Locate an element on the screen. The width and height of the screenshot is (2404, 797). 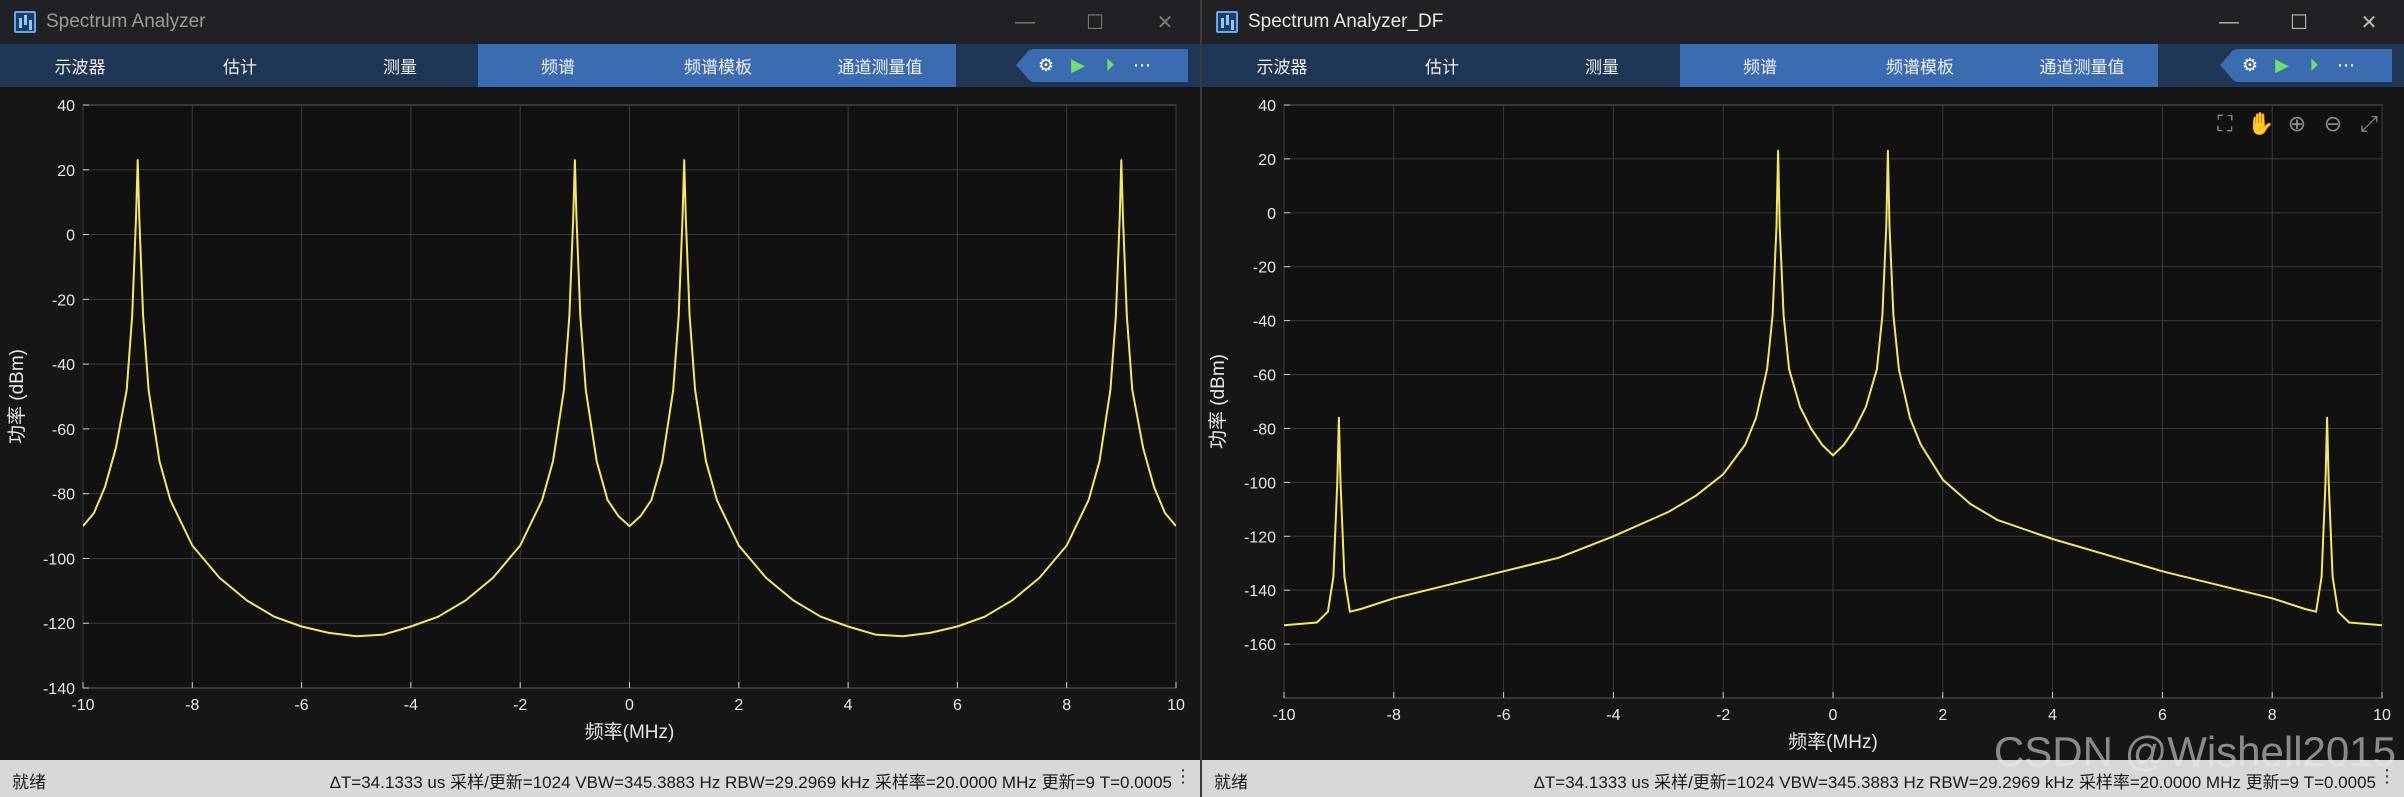
watermark: CSDN @Wishell2015 is located at coordinates (2194, 751).